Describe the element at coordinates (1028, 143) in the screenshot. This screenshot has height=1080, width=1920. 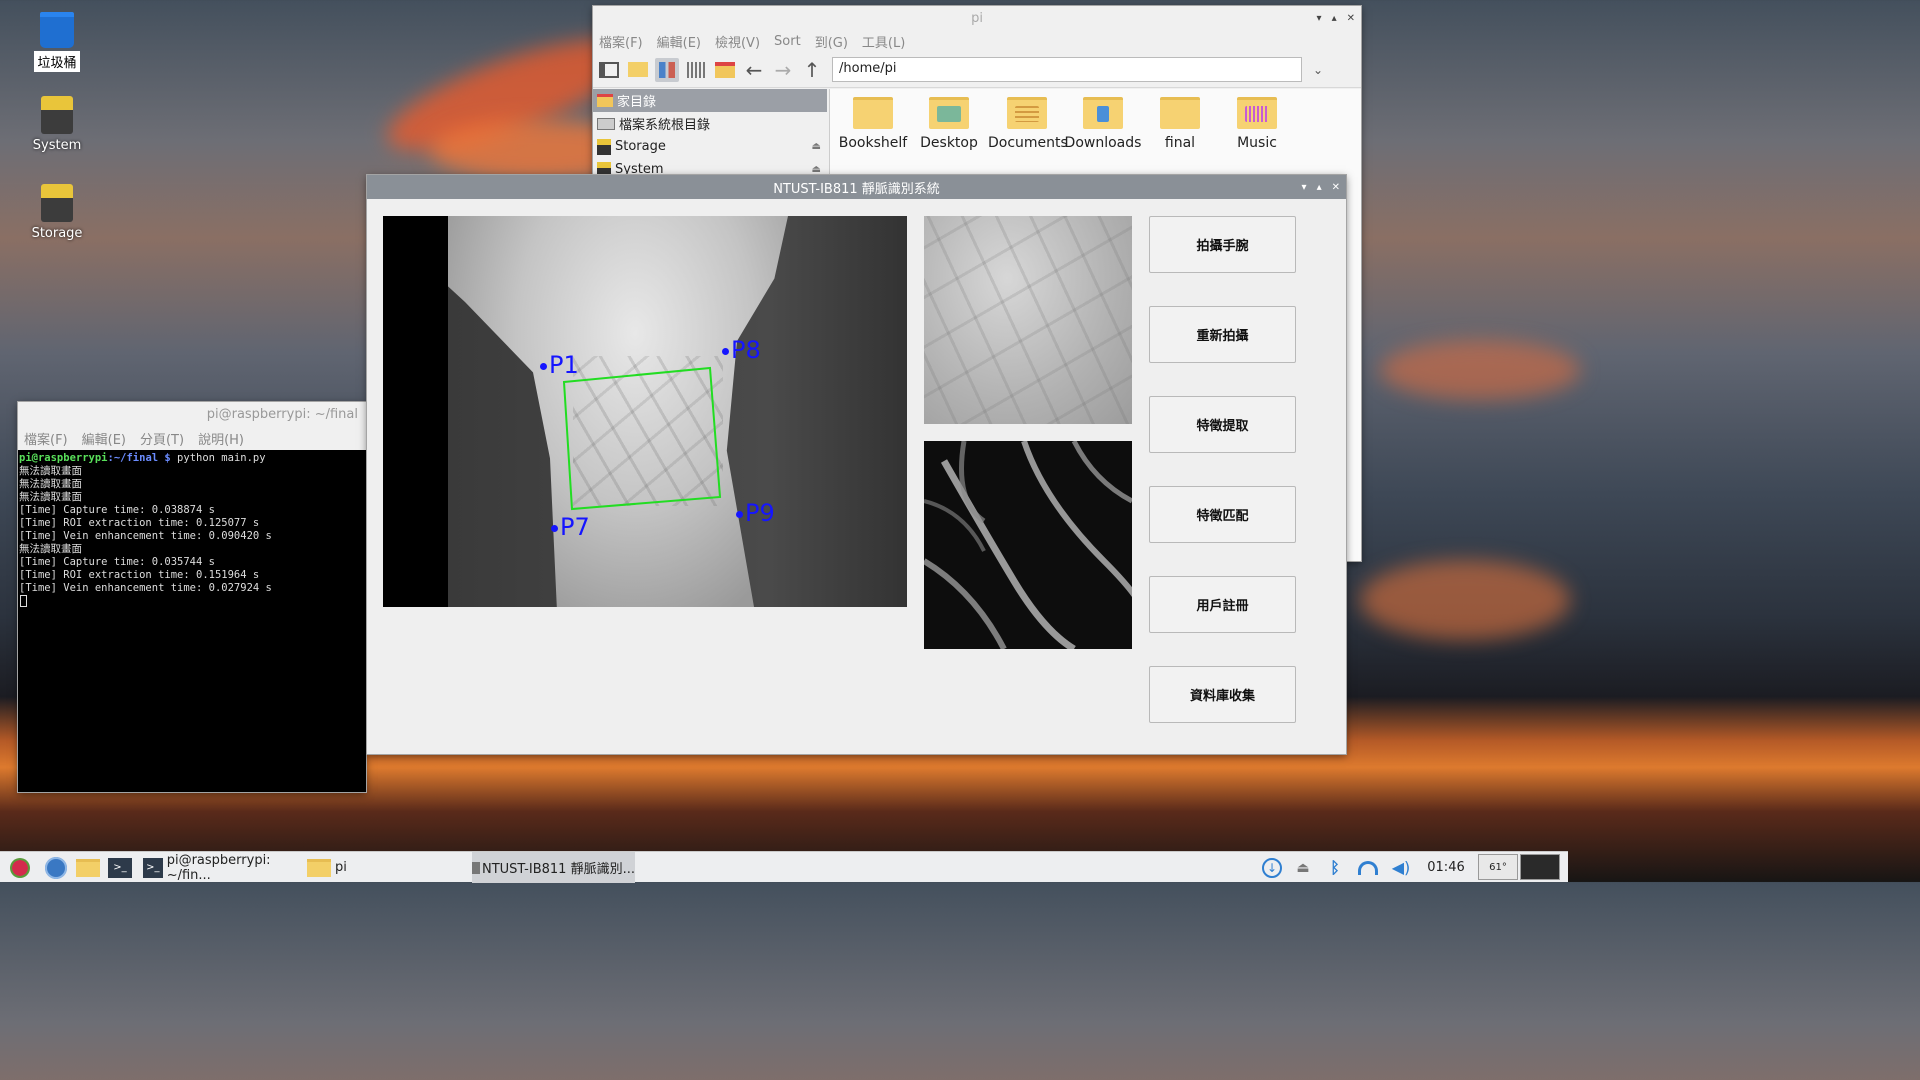
I see `file-item-label: Documents` at that location.